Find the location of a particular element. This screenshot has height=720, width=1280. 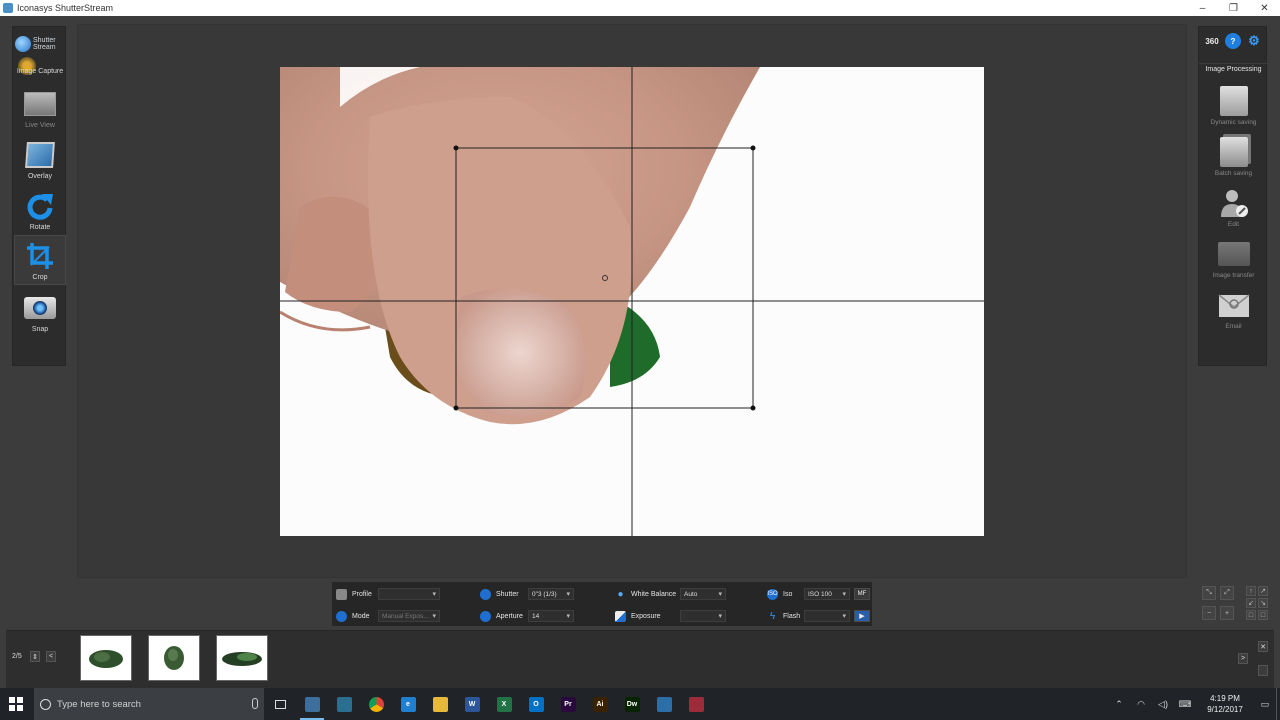

clock: 4:19 PM 9/12/2017 is located at coordinates (1225, 704).